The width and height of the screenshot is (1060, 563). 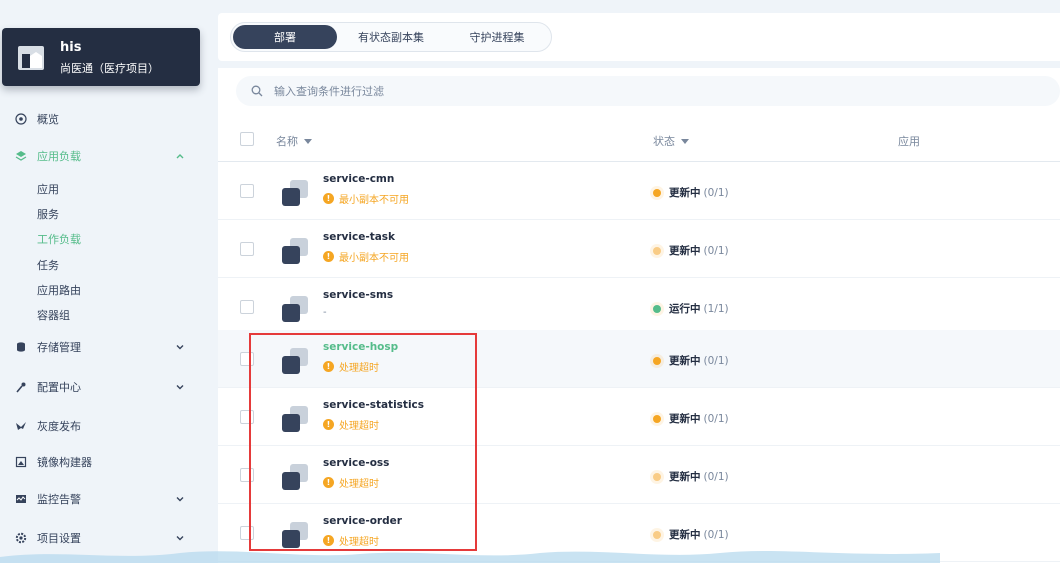 What do you see at coordinates (362, 521) in the screenshot?
I see `workload-name: service-order` at bounding box center [362, 521].